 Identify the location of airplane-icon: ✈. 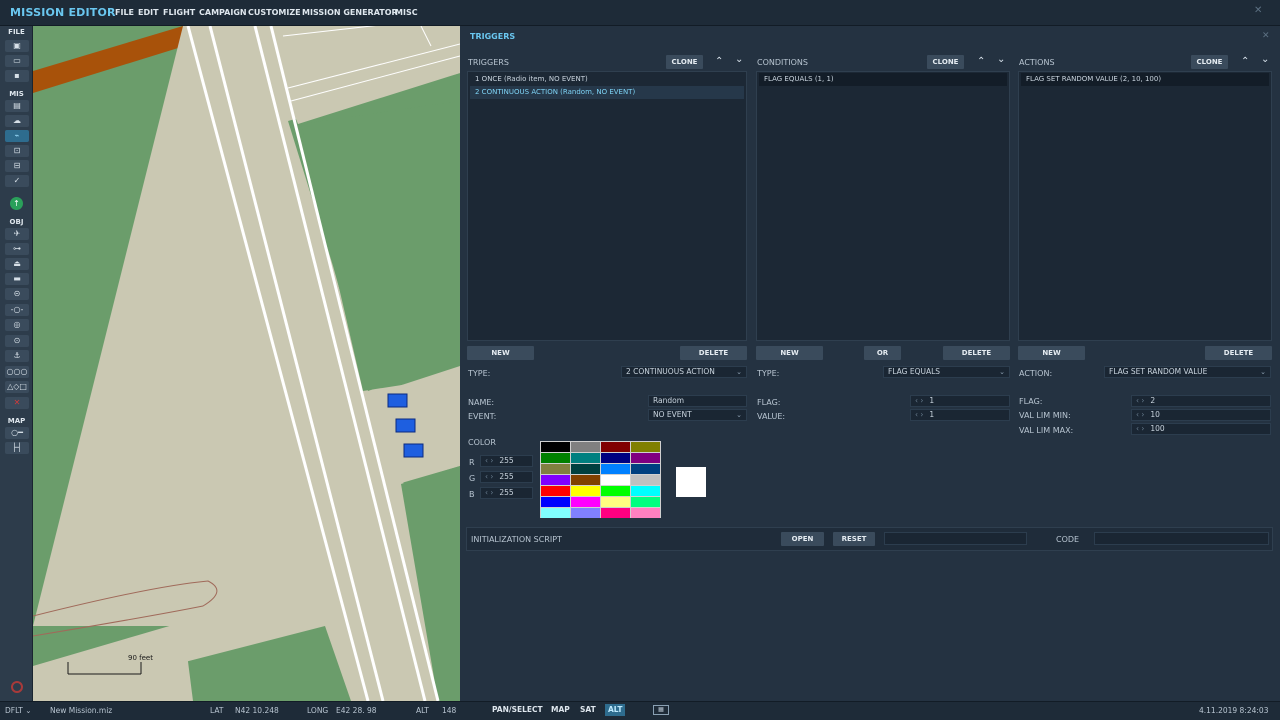
(17, 234).